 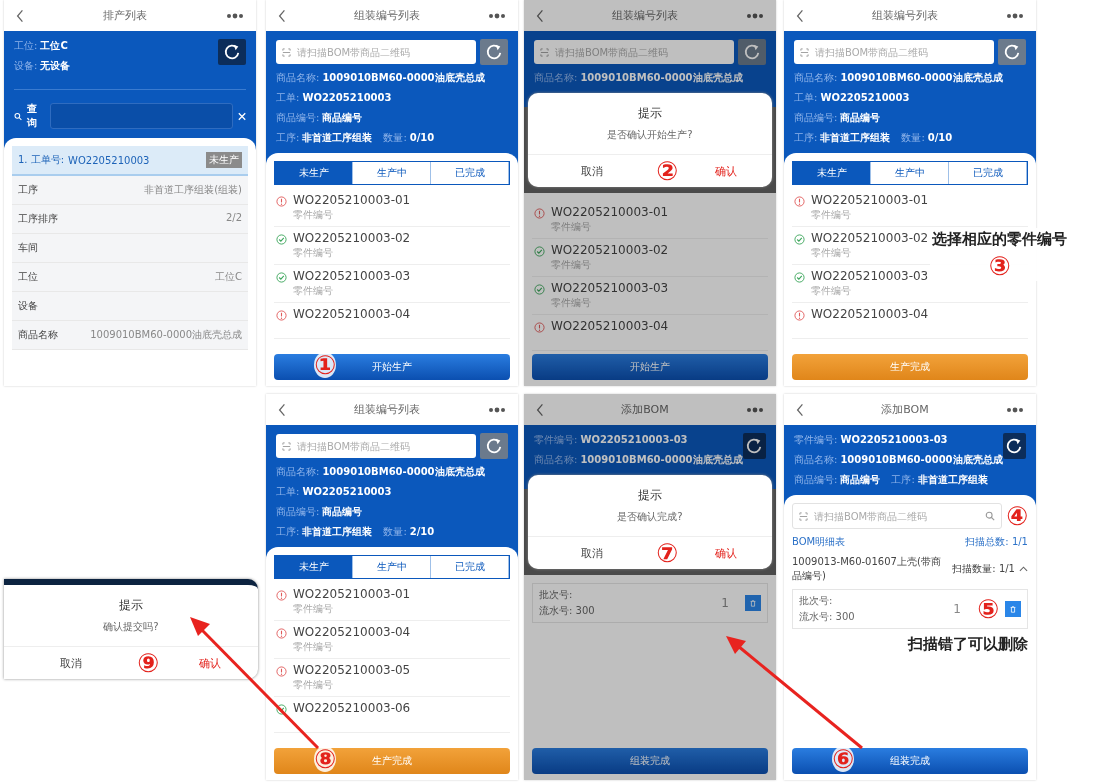 I want to click on part-number: WO2205210003-05, so click(x=352, y=670).